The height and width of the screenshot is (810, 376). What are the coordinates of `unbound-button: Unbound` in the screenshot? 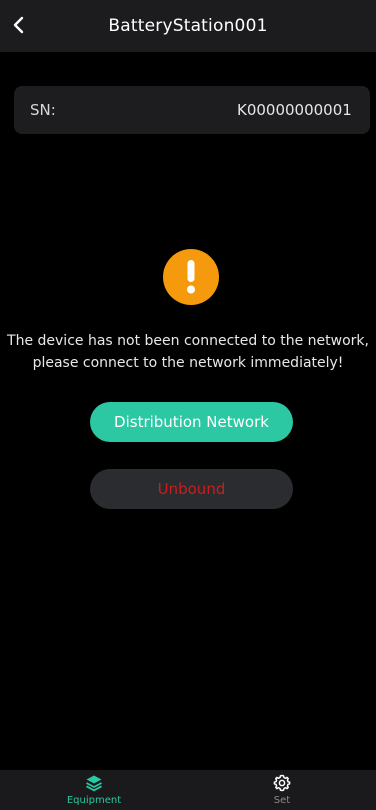 It's located at (191, 489).